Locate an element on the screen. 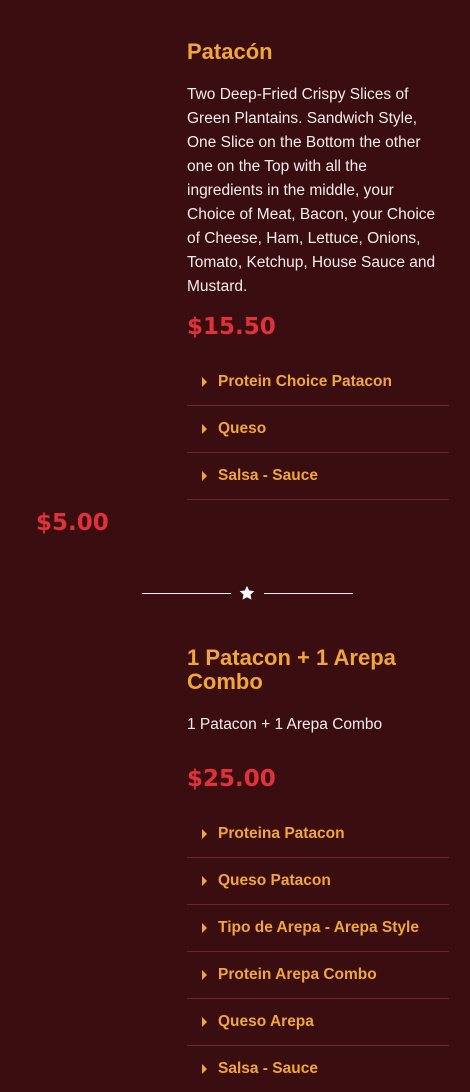 This screenshot has height=1092, width=470. option-label: Tipo de Arepa - Arepa Style is located at coordinates (318, 927).